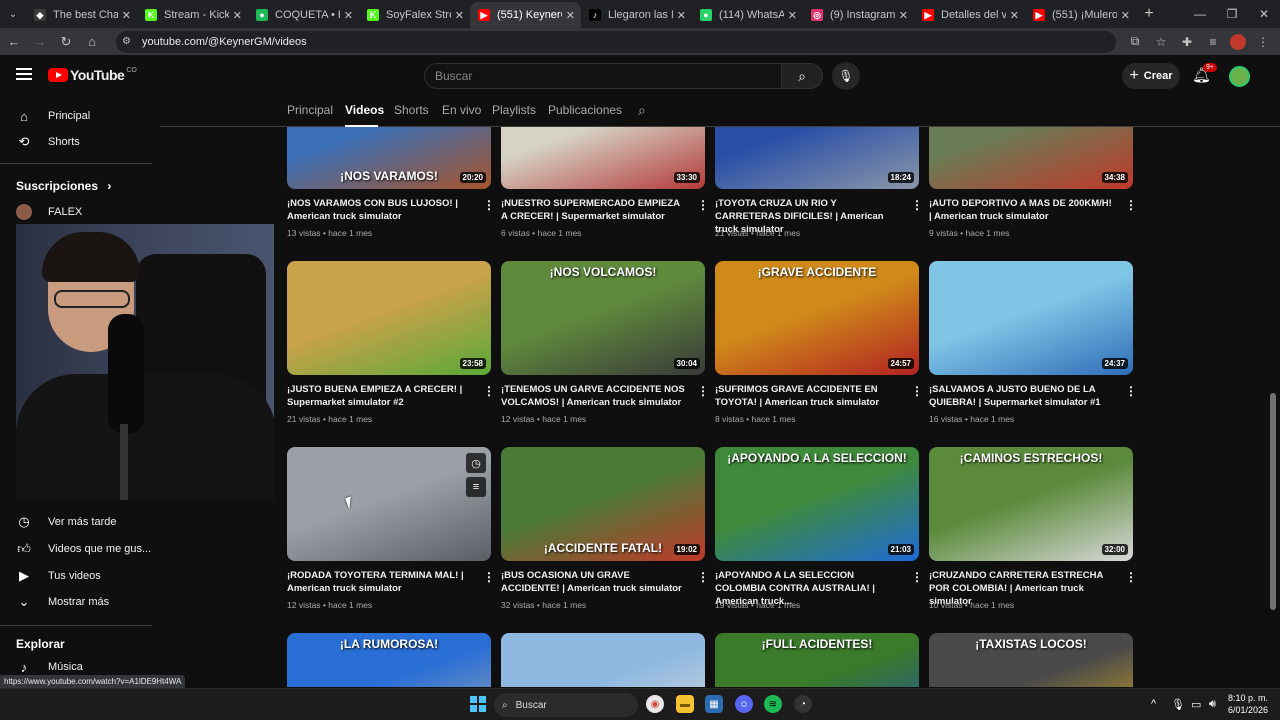  What do you see at coordinates (192, 15) in the screenshot?
I see `browser-tab: K Stream - Kick Das ✕` at bounding box center [192, 15].